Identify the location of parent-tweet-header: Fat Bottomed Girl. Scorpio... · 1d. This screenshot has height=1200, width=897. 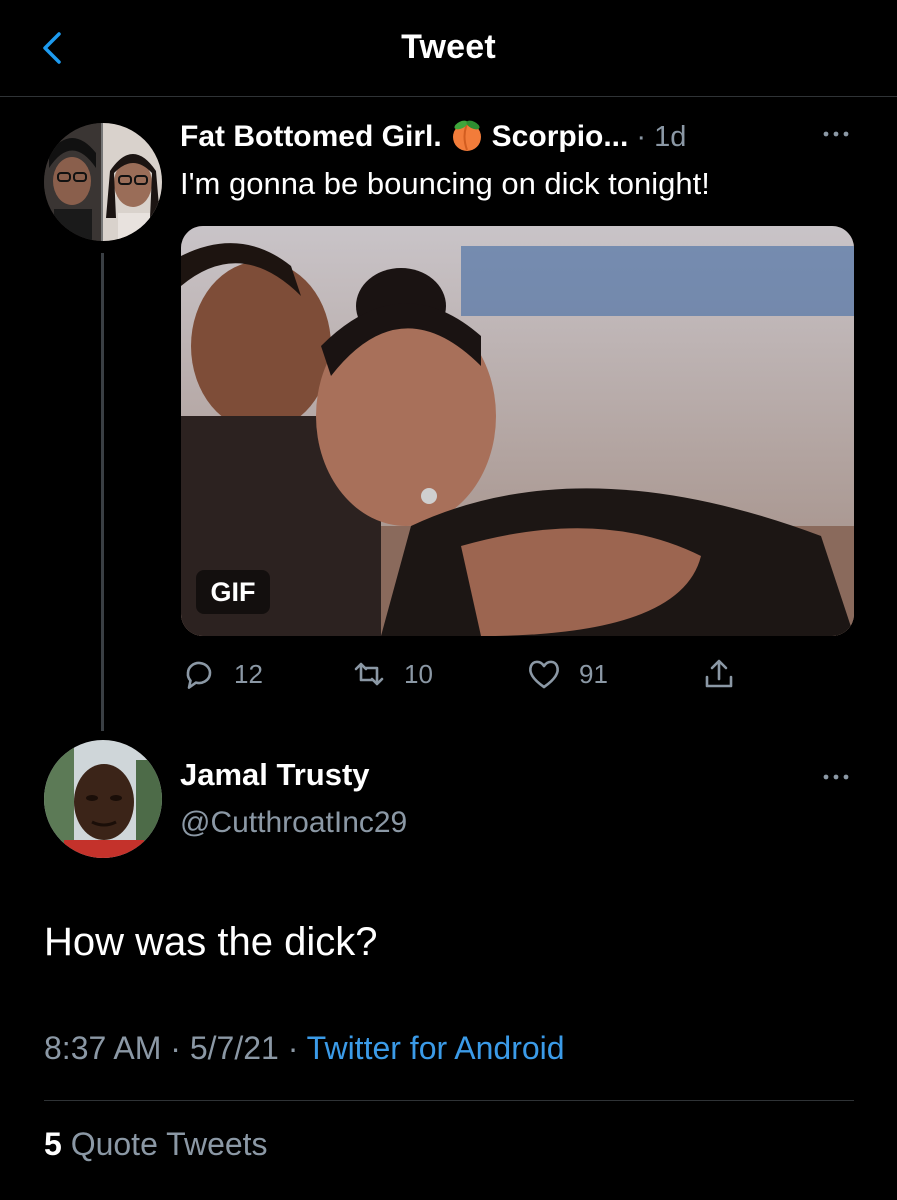
(433, 136).